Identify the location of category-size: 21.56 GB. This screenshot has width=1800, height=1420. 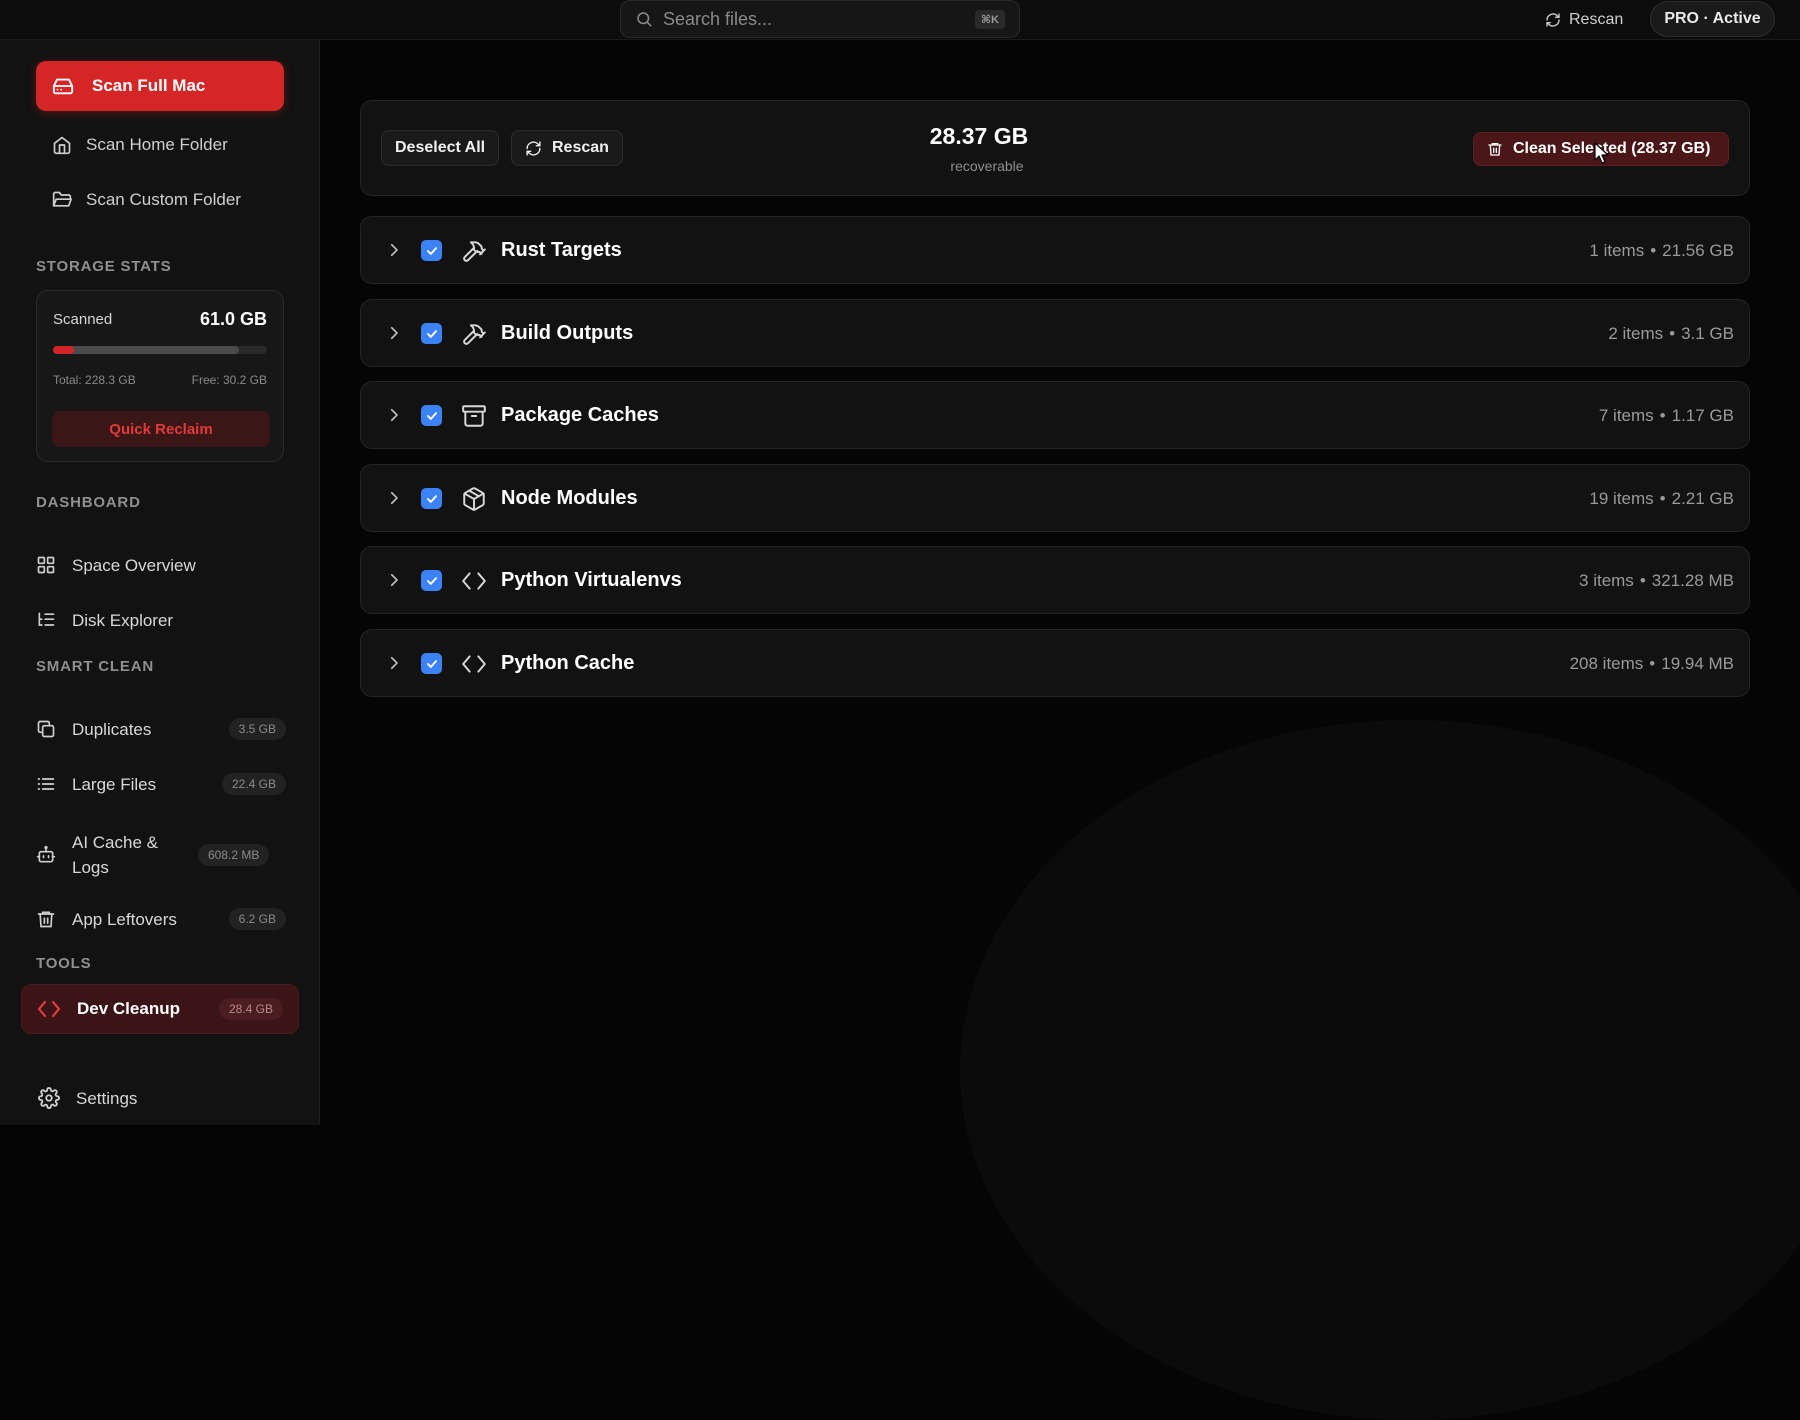
(1698, 250).